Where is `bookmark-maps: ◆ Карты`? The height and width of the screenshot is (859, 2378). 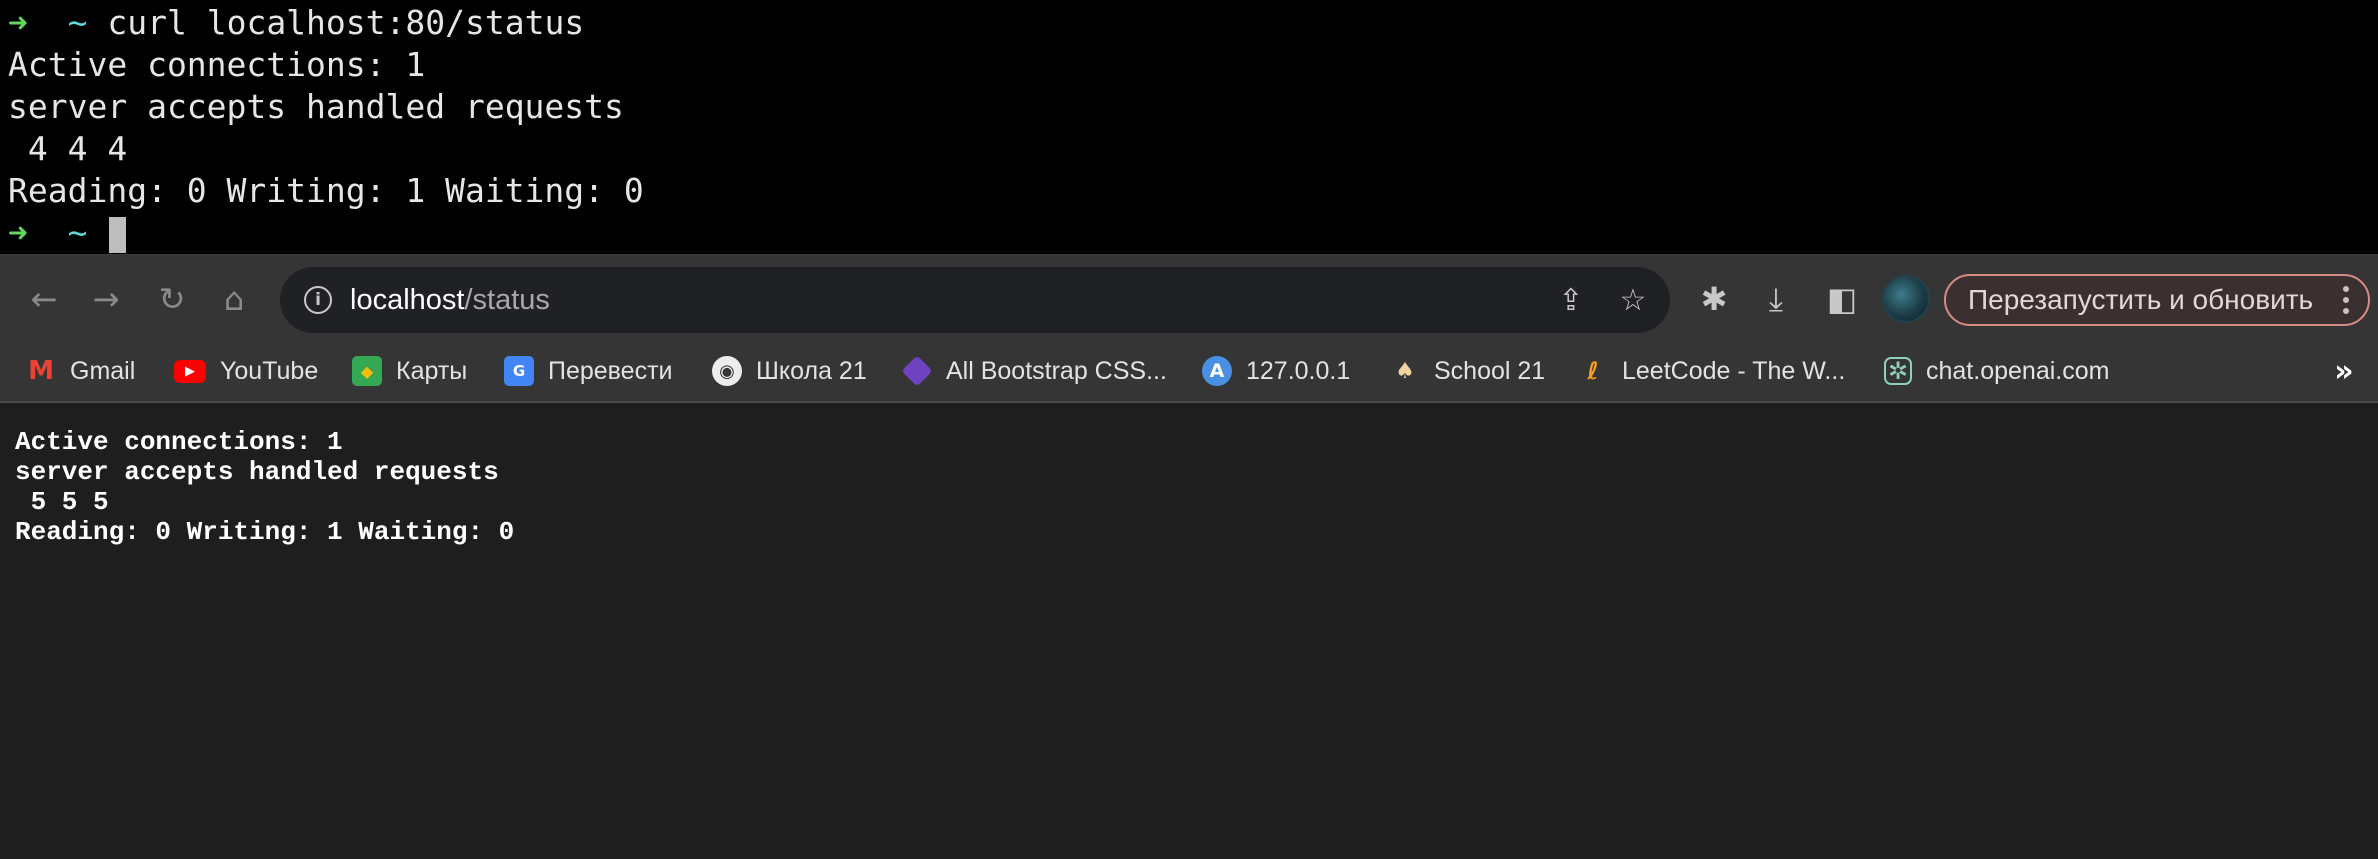
bookmark-maps: ◆ Карты is located at coordinates (409, 371).